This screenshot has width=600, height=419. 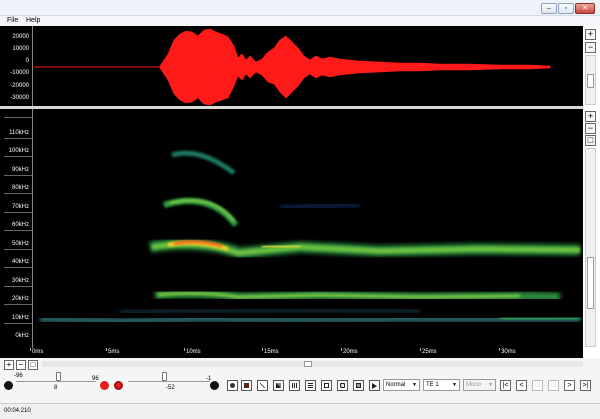 I want to click on maximize-button: ▫, so click(x=566, y=8).